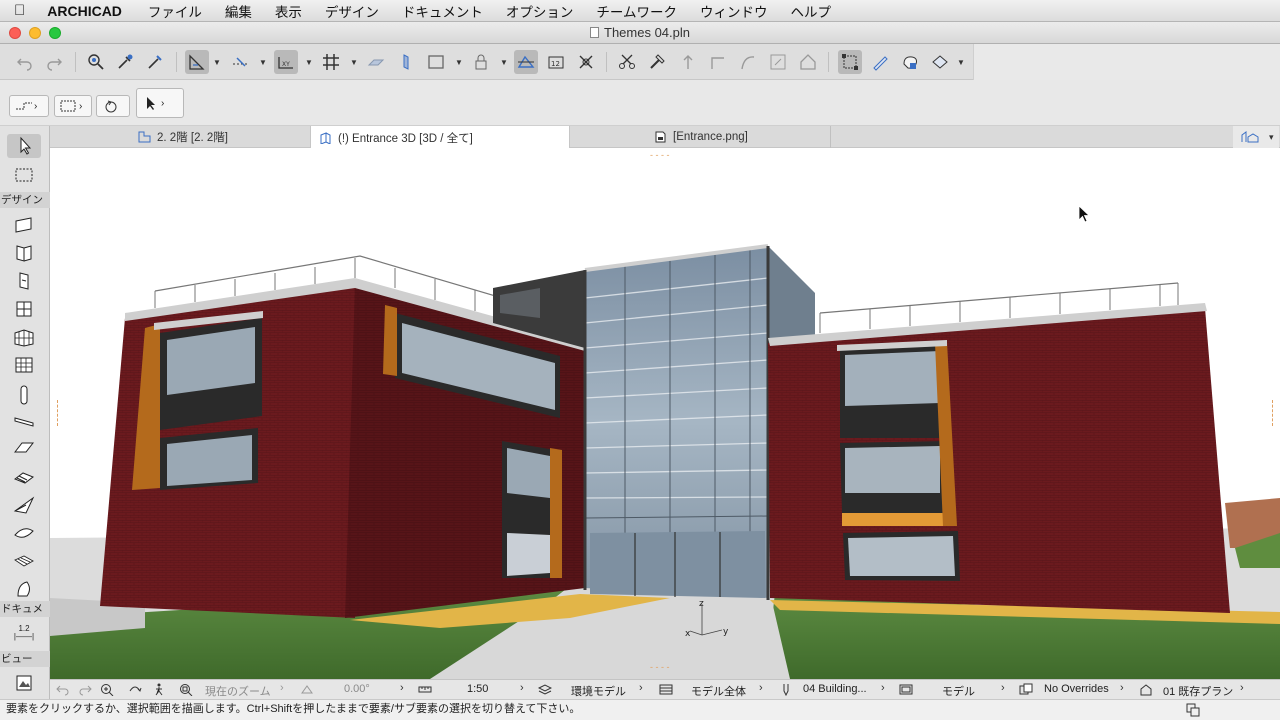  Describe the element at coordinates (63, 689) in the screenshot. I see `undo-zoom-icon` at that location.